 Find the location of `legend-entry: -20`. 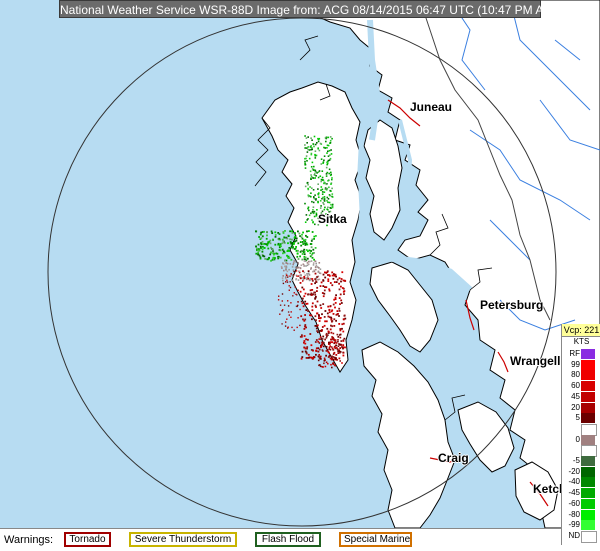

legend-entry: -20 is located at coordinates (581, 471).